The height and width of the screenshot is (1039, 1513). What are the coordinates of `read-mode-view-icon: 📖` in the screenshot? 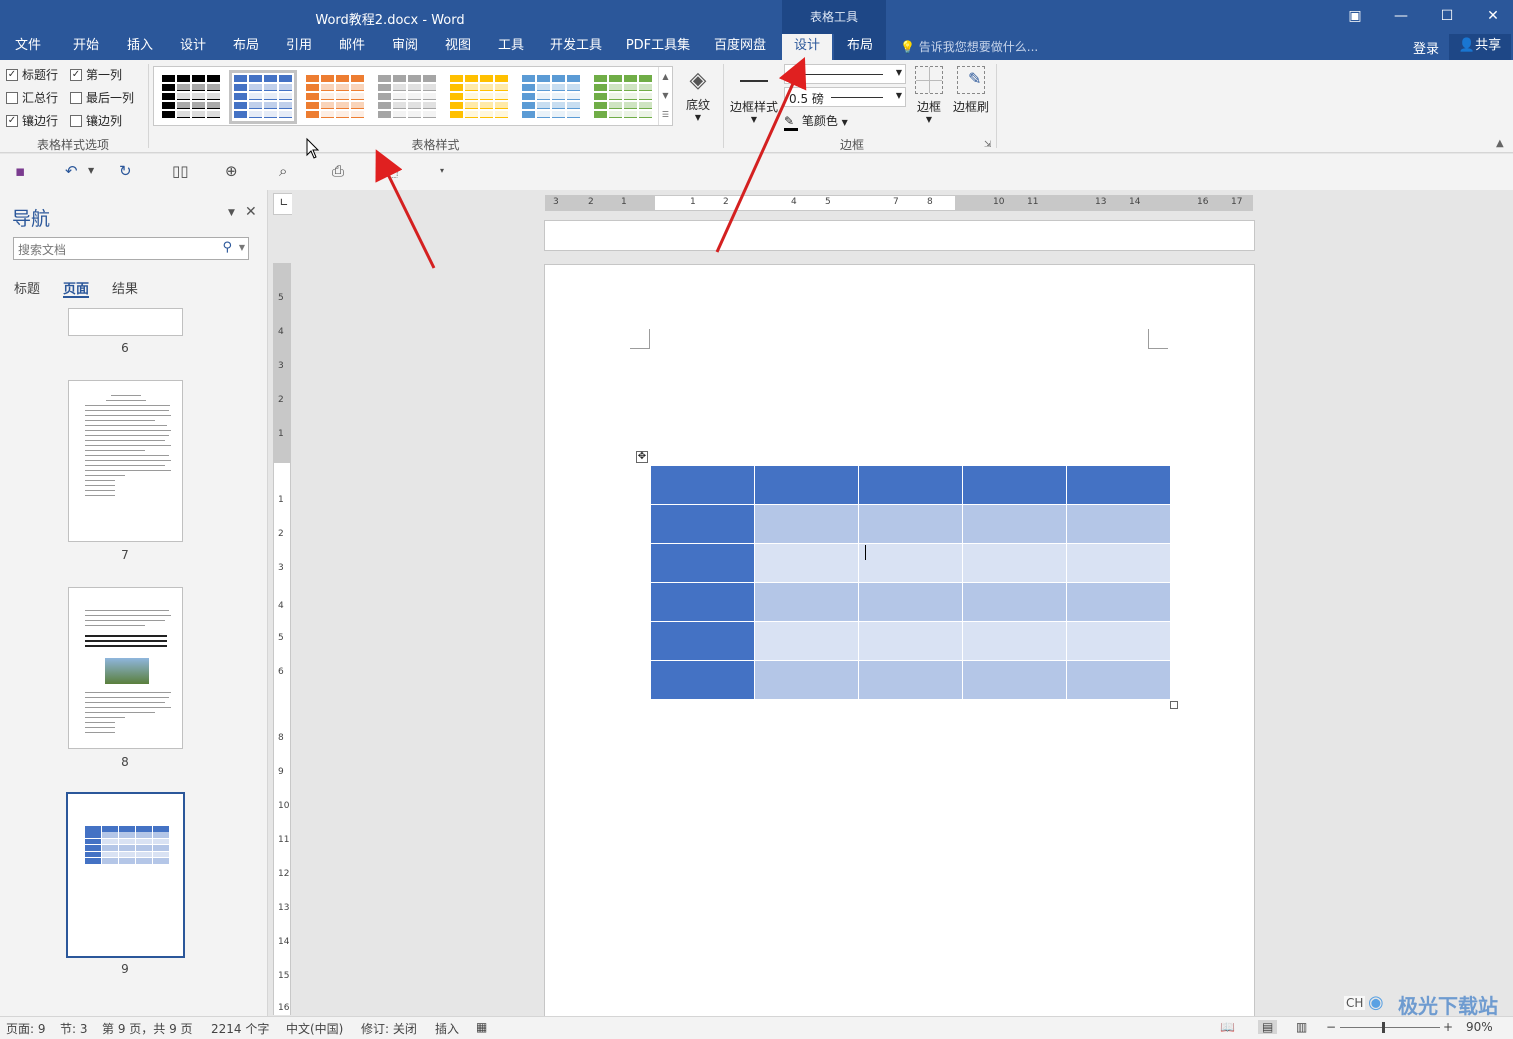 It's located at (1227, 1027).